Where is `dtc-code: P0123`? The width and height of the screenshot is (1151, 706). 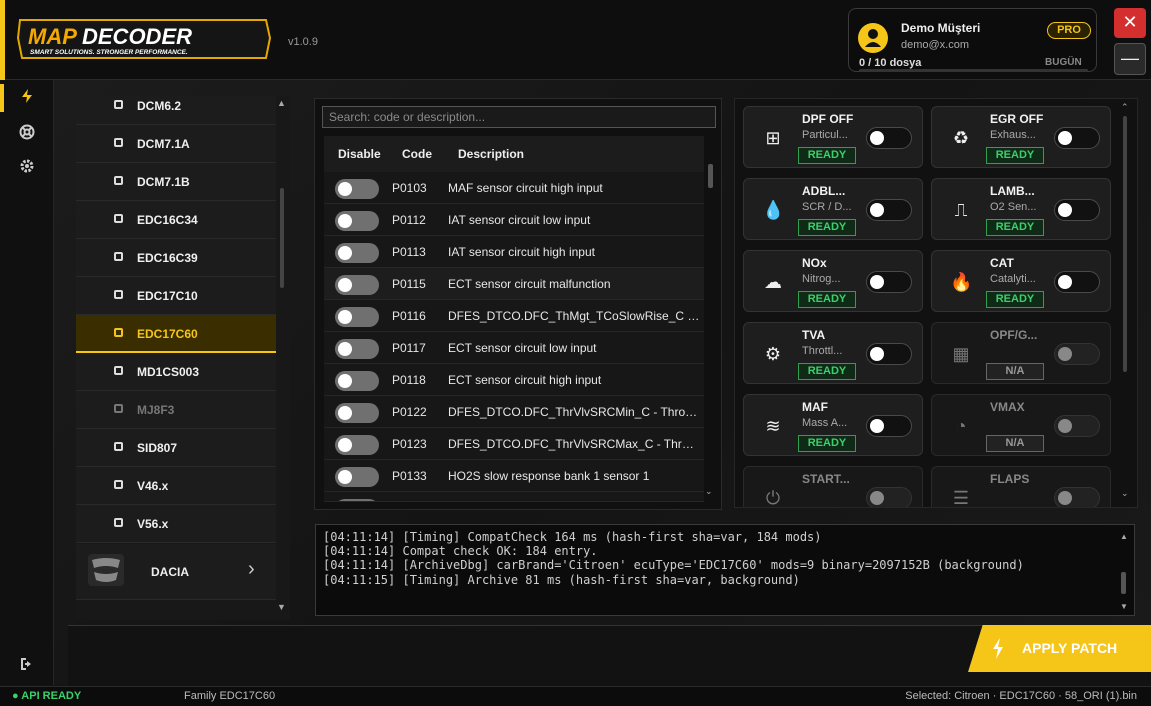 dtc-code: P0123 is located at coordinates (409, 444).